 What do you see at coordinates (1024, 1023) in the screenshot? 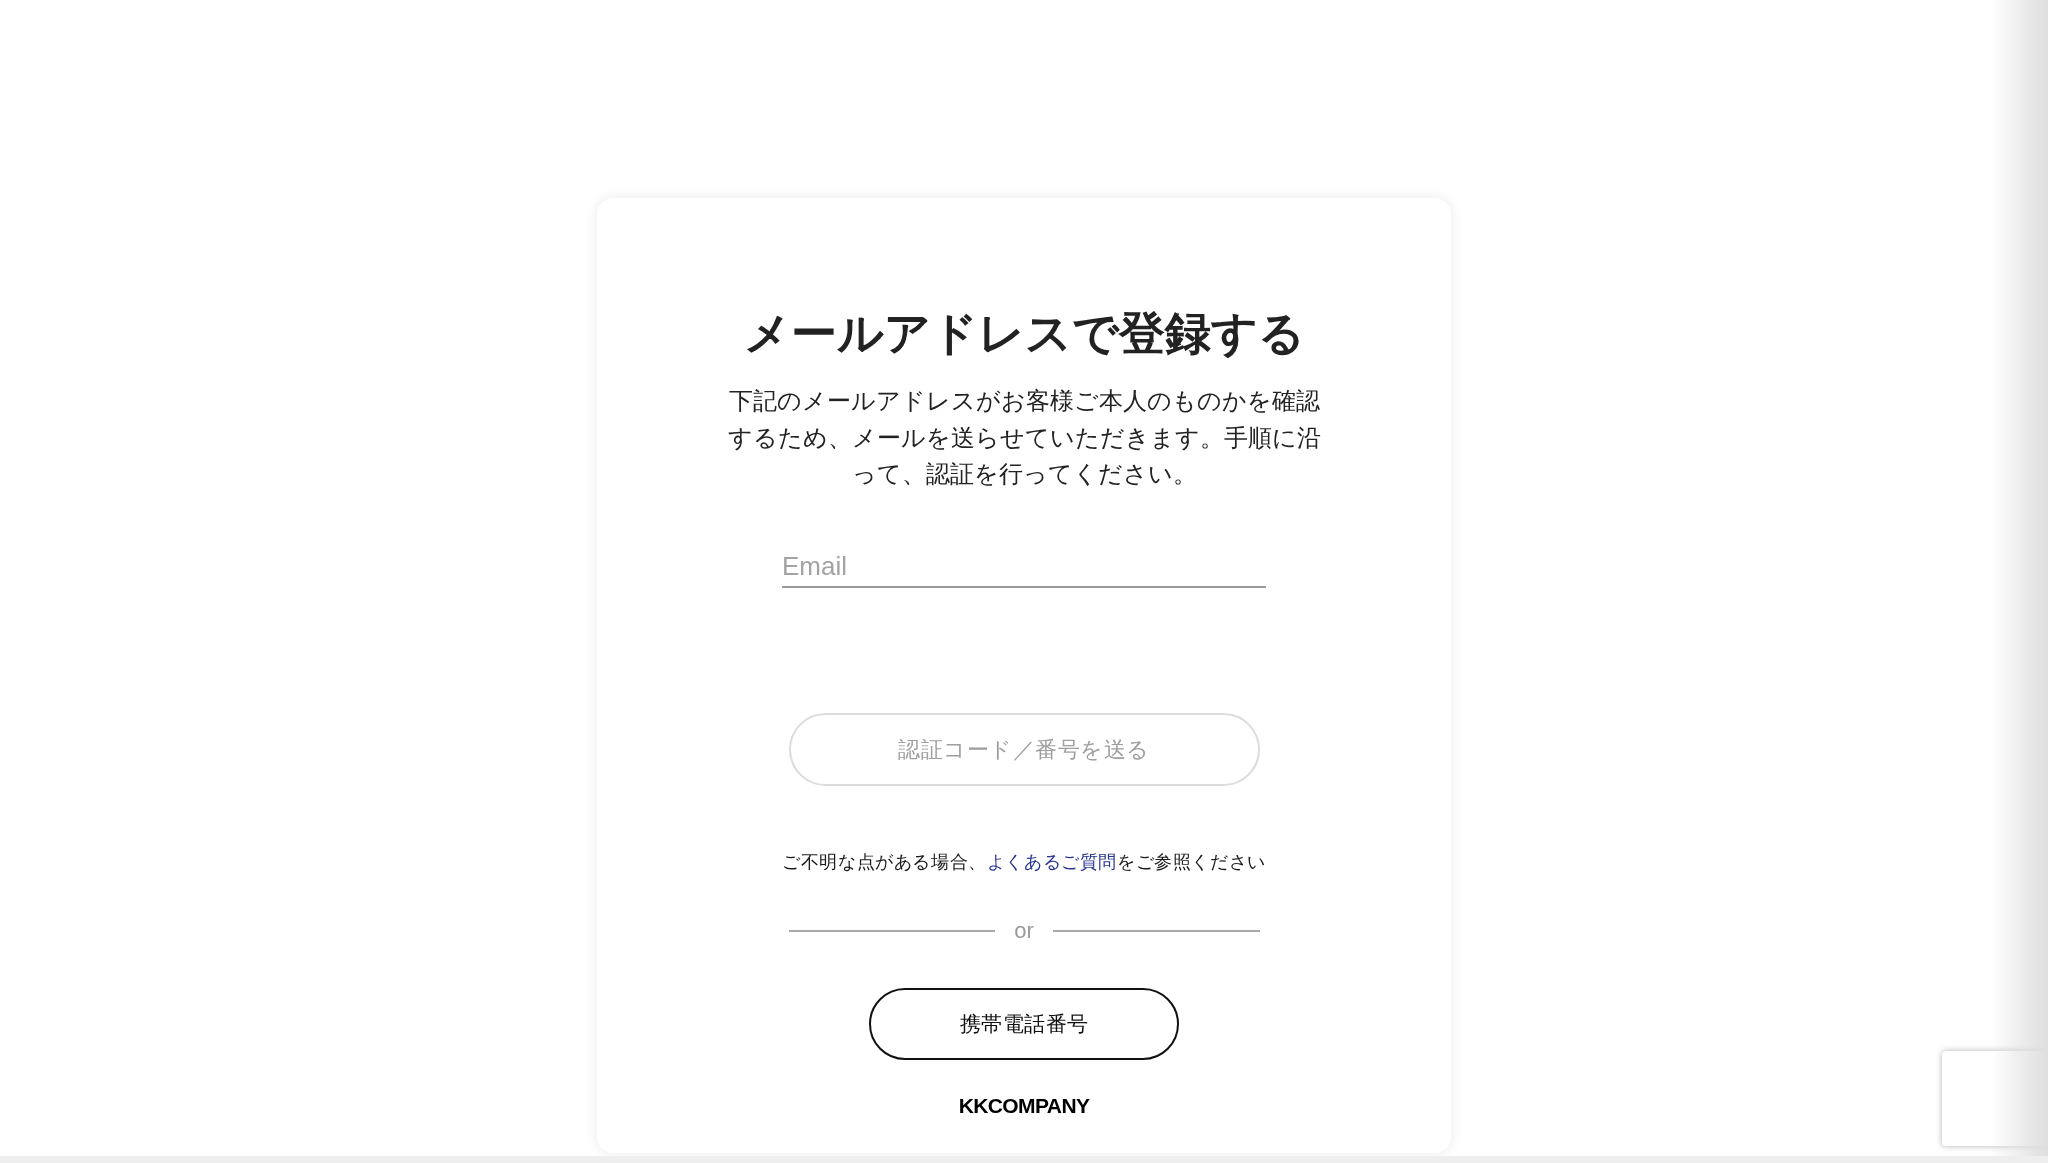
I see `phone-number-button: 携帯電話番号` at bounding box center [1024, 1023].